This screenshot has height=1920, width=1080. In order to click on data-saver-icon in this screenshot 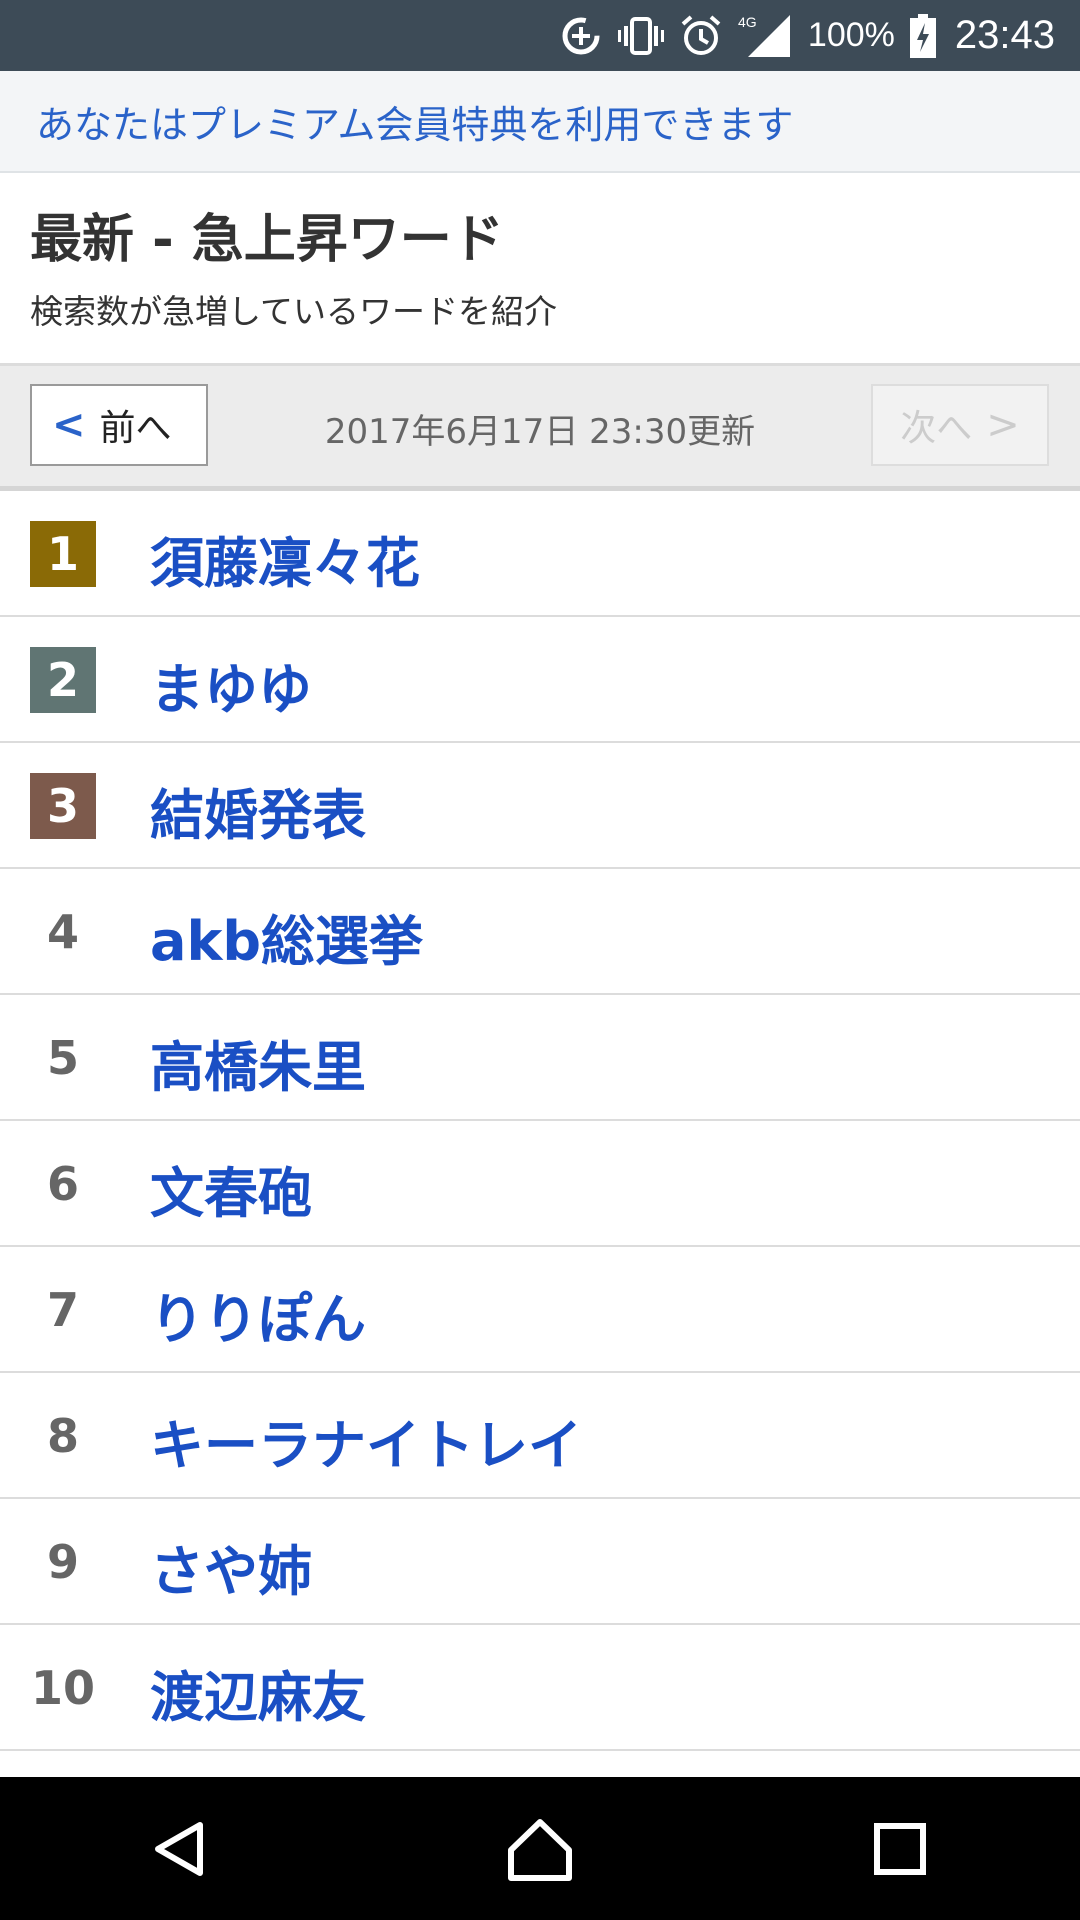, I will do `click(581, 36)`.